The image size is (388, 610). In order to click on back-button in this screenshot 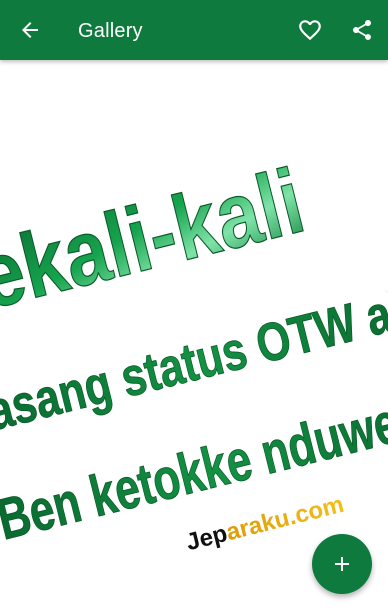, I will do `click(30, 30)`.